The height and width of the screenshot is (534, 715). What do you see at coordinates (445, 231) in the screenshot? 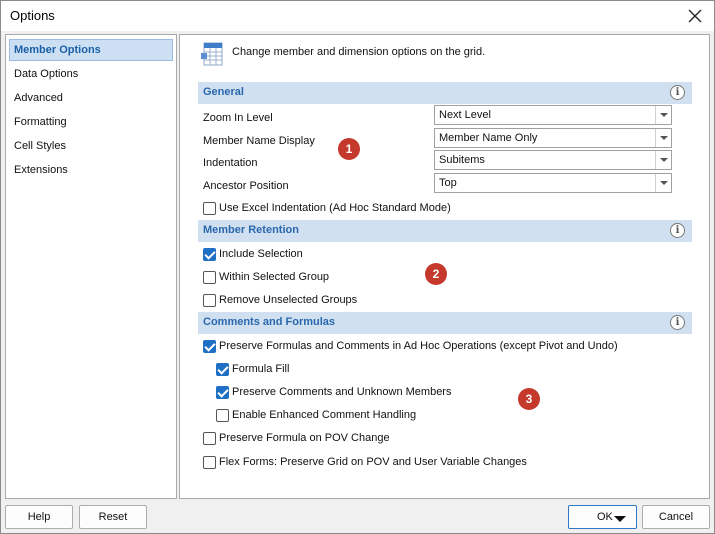
I see `section-member-retention: Member Retention i` at bounding box center [445, 231].